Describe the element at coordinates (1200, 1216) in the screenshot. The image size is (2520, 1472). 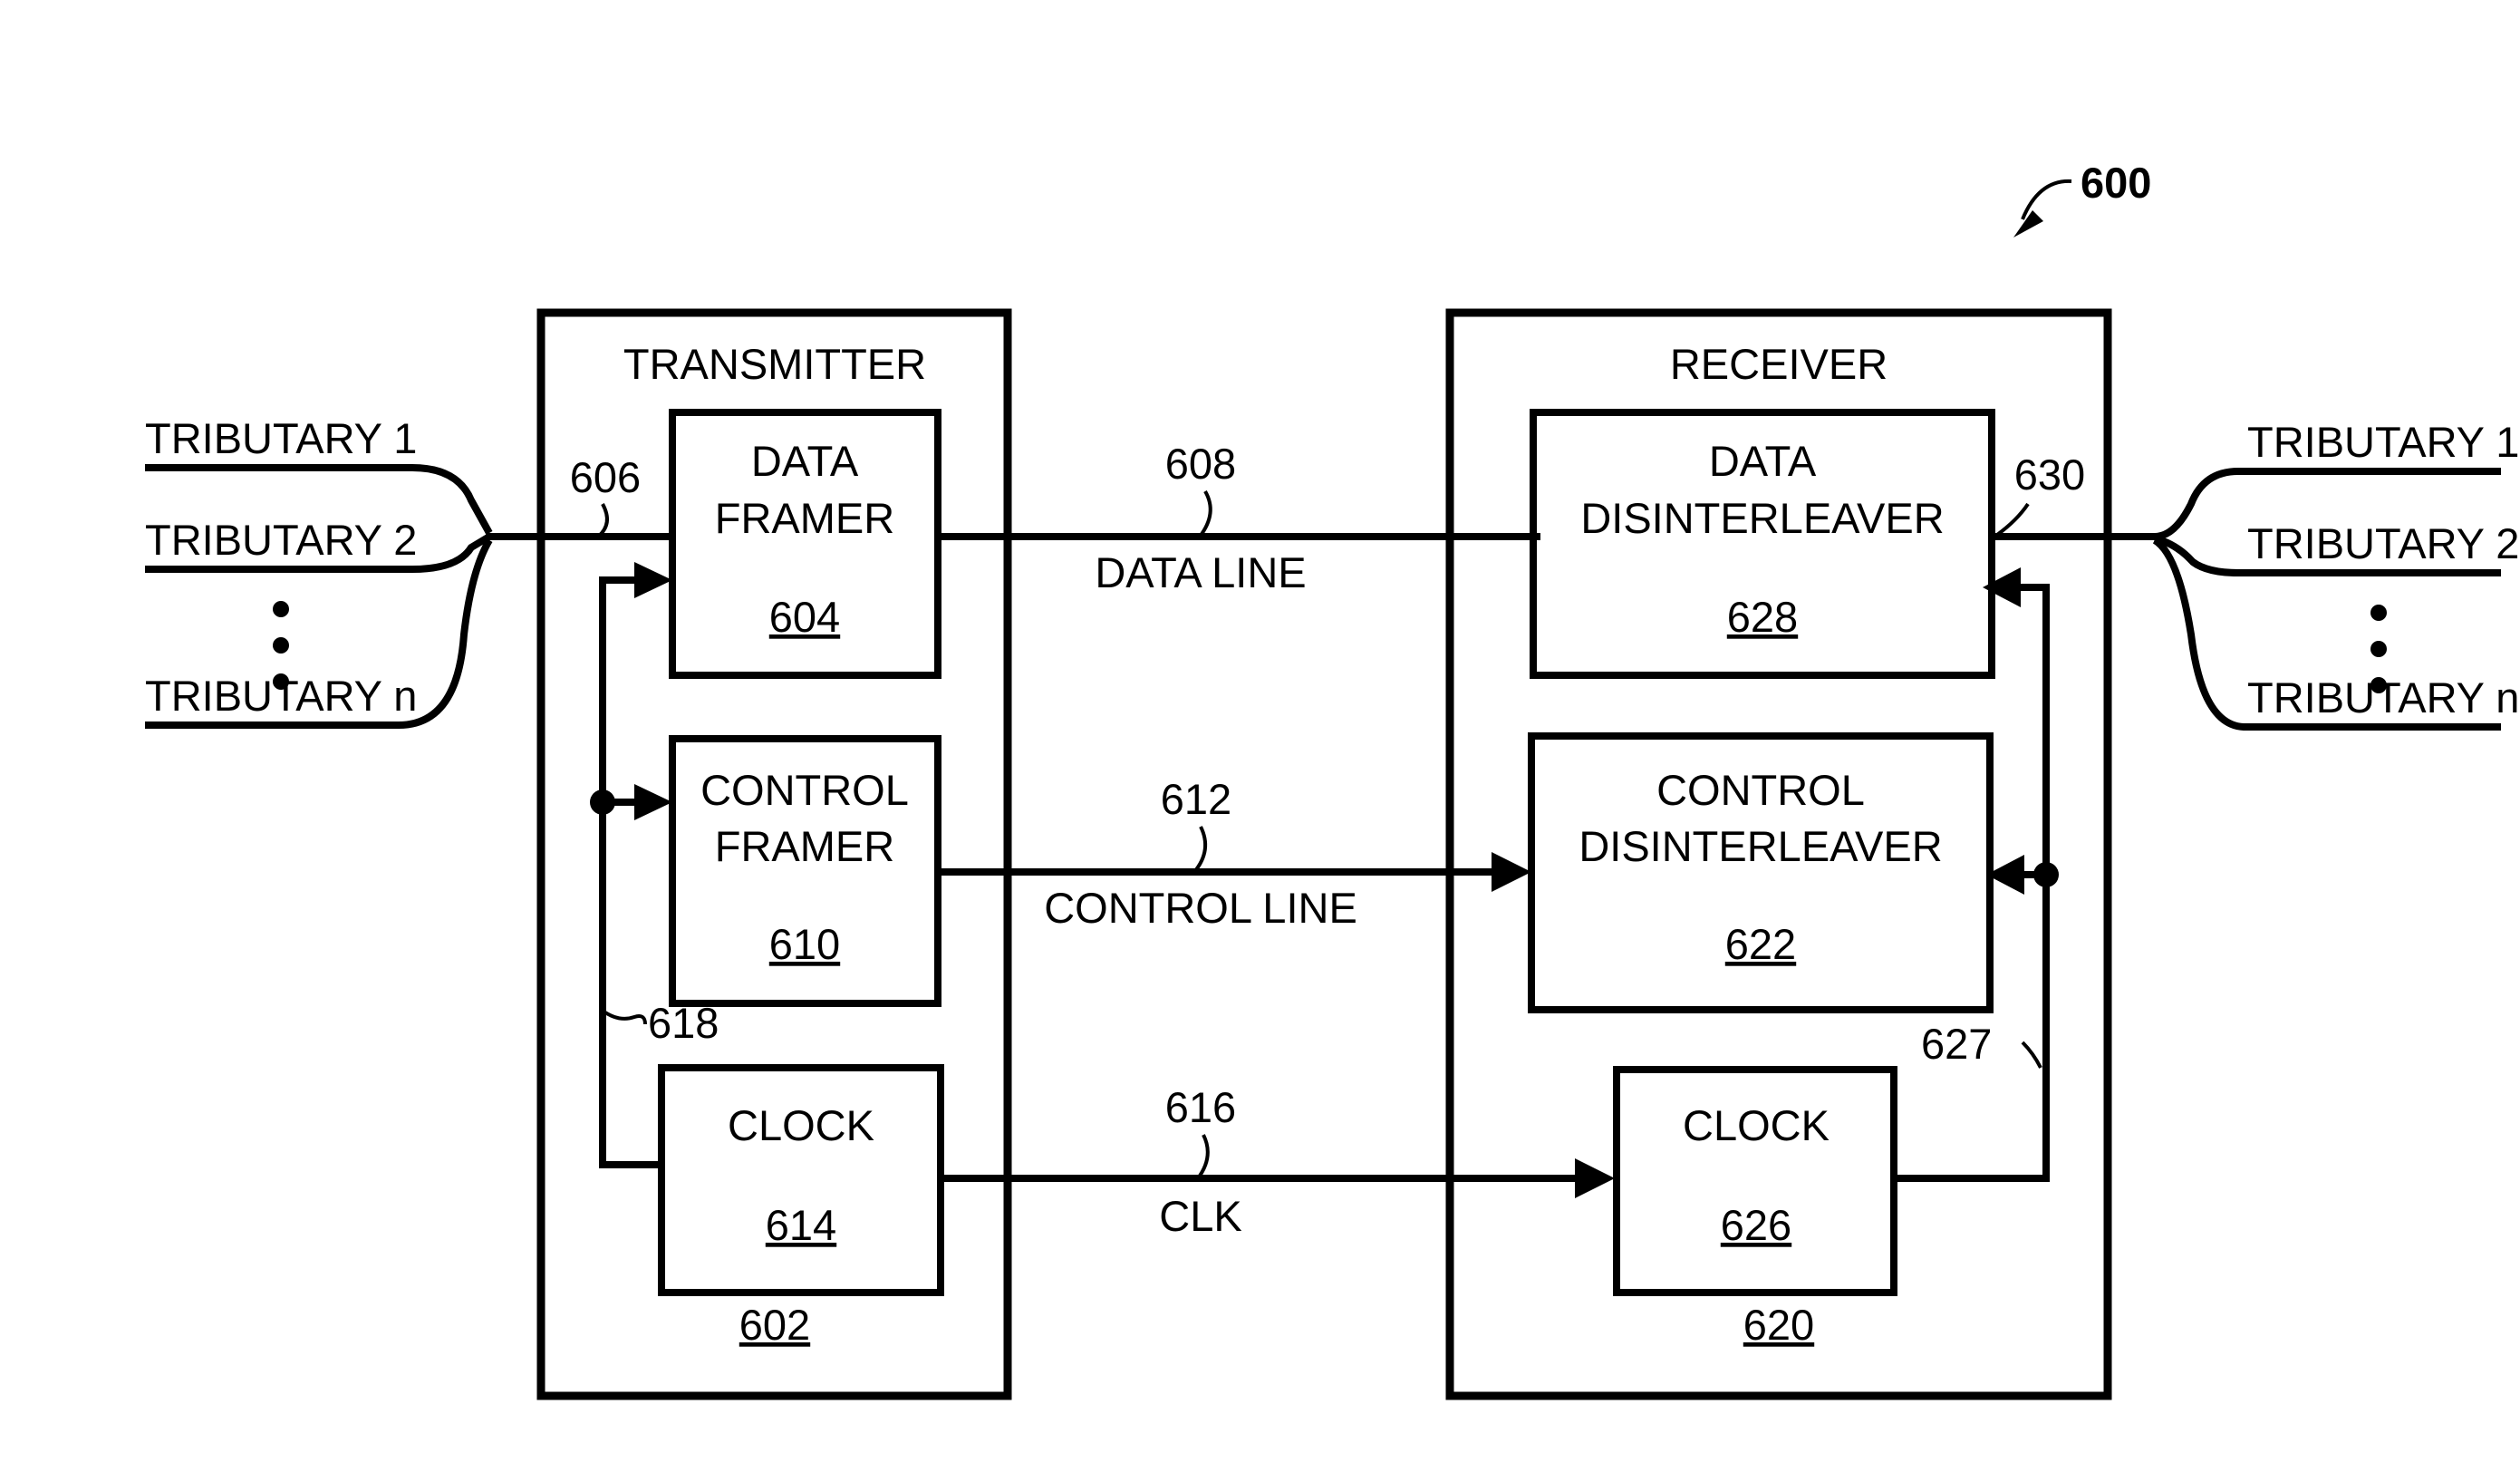
I see `clk-line-label: CLK` at that location.